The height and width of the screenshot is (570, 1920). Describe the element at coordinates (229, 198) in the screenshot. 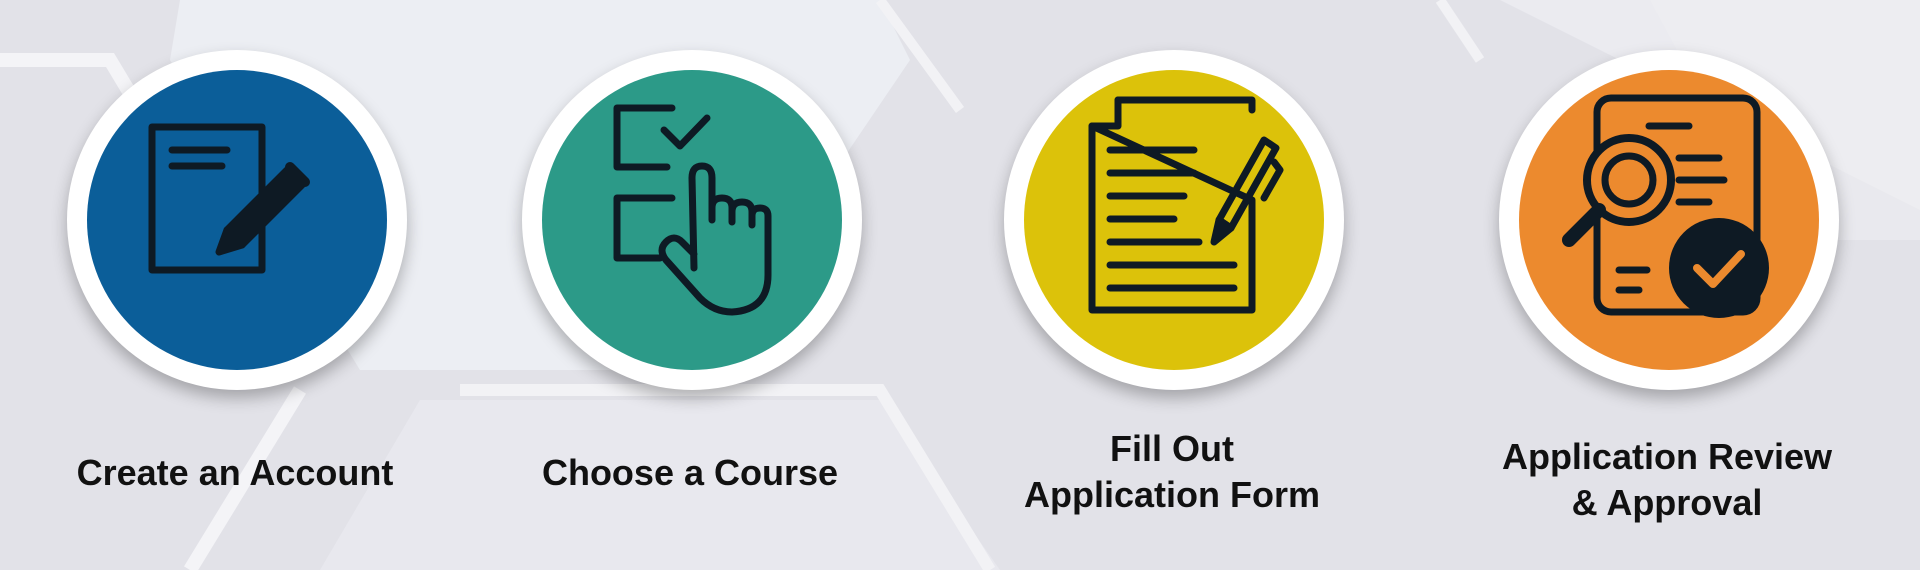

I see `document-edit-icon` at that location.